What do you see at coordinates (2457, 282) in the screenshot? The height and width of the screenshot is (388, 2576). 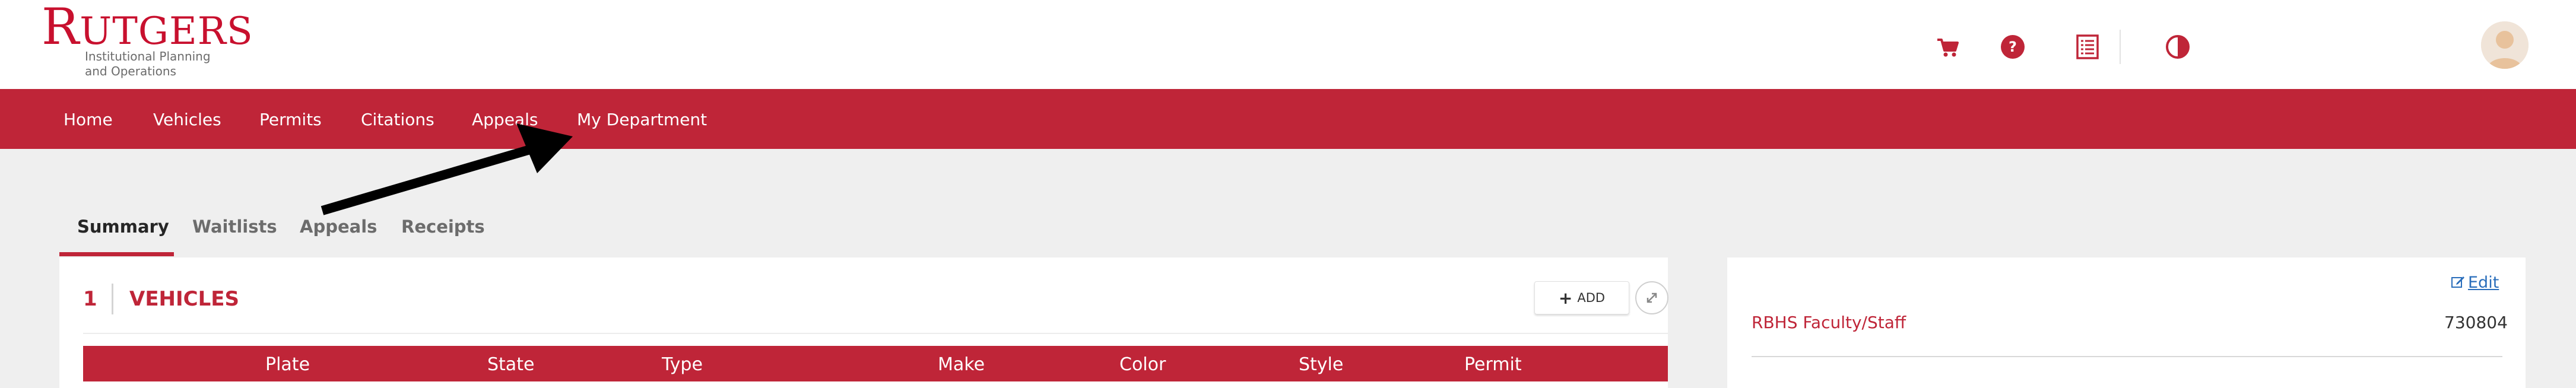 I see `edit-icon` at bounding box center [2457, 282].